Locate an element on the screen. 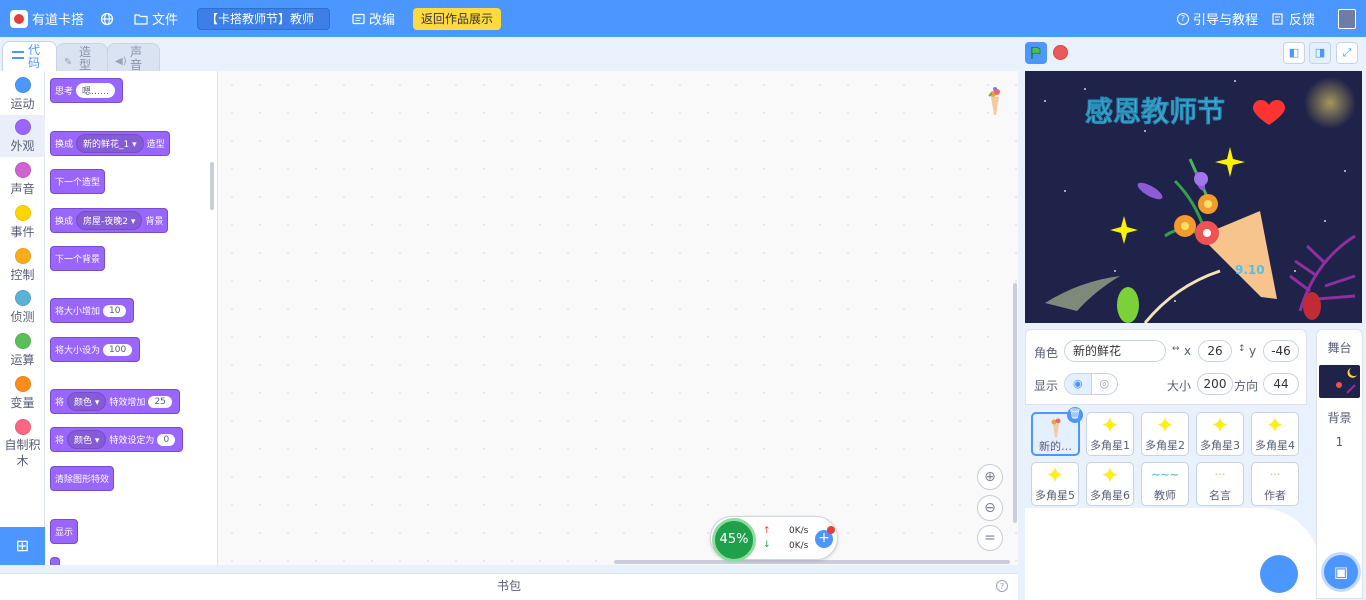 The height and width of the screenshot is (600, 1366). block-change-effect: 将颜色 ▾ 特效增加 25 is located at coordinates (115, 401).